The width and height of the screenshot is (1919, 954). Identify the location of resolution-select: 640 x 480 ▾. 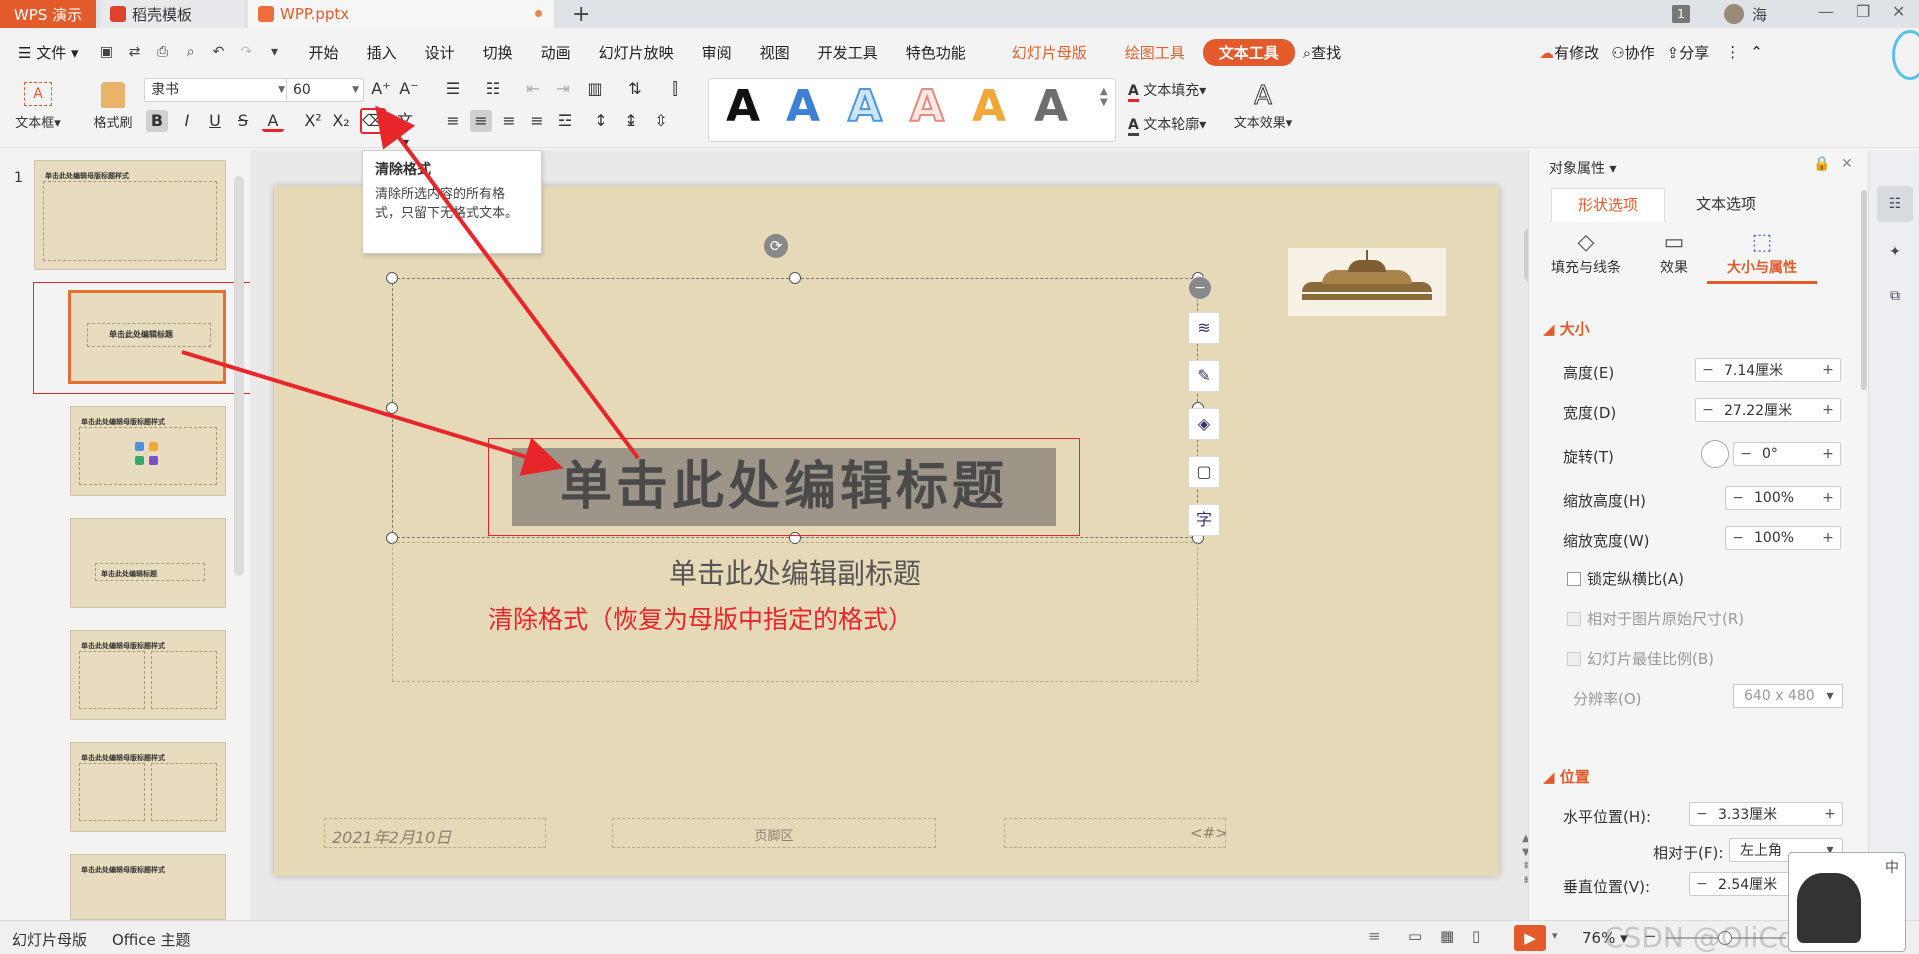
(1788, 696).